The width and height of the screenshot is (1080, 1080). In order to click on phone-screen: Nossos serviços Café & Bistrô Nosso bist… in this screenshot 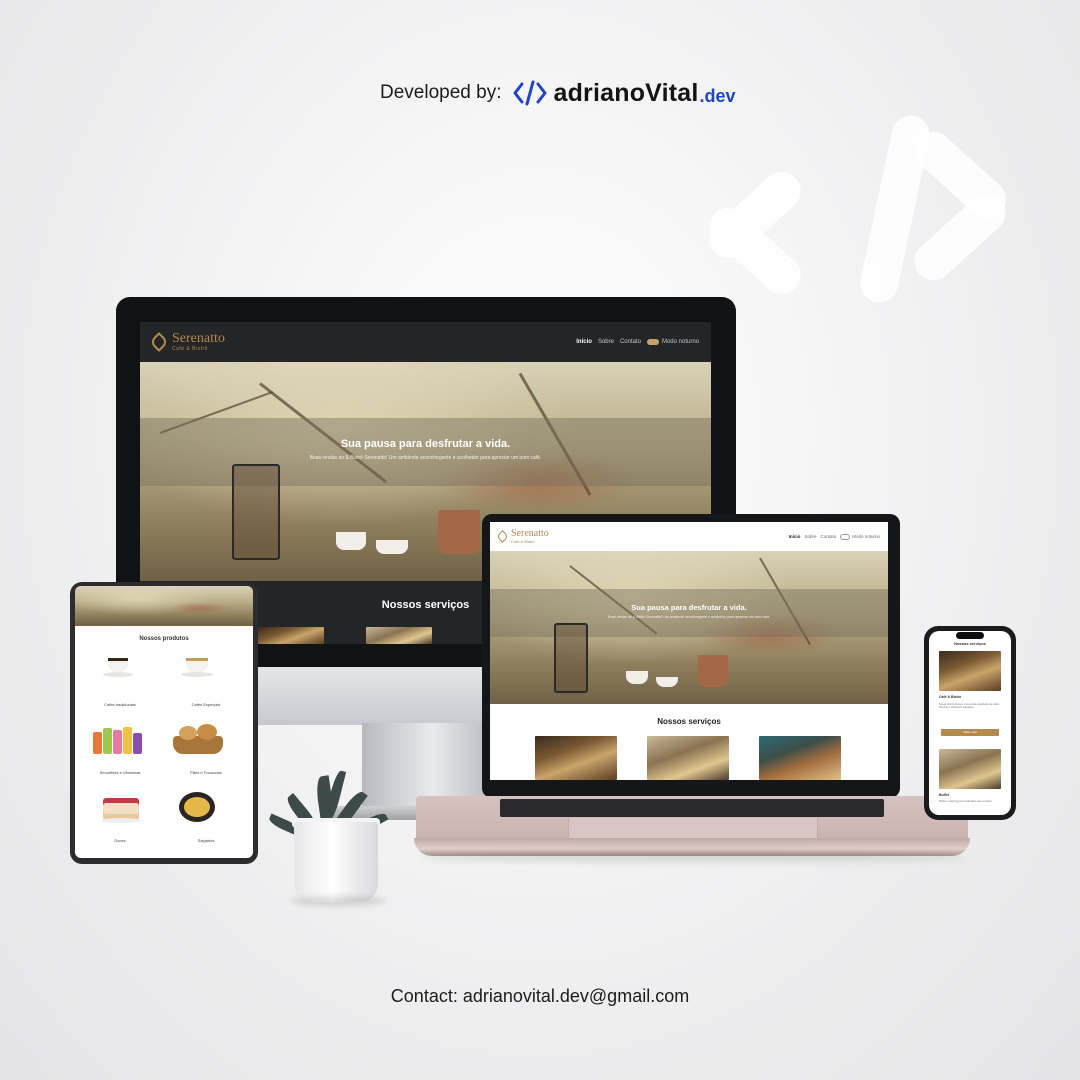, I will do `click(970, 723)`.